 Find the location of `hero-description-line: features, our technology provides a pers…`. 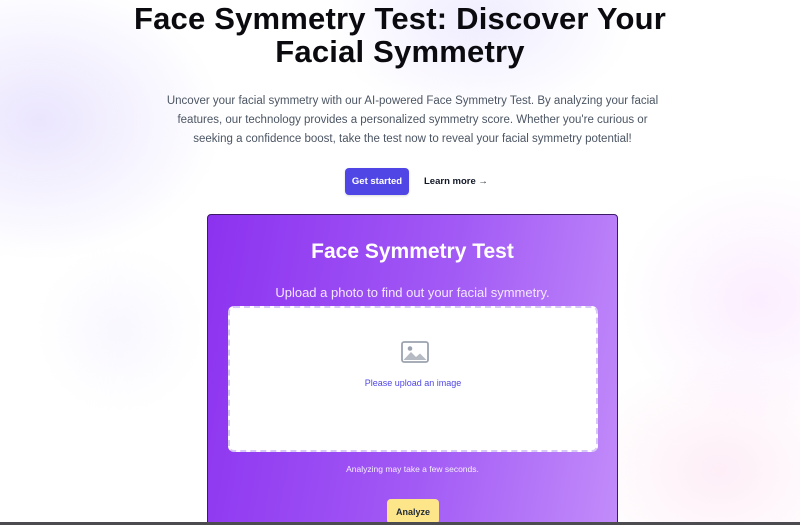

hero-description-line: features, our technology provides a pers… is located at coordinates (412, 120).